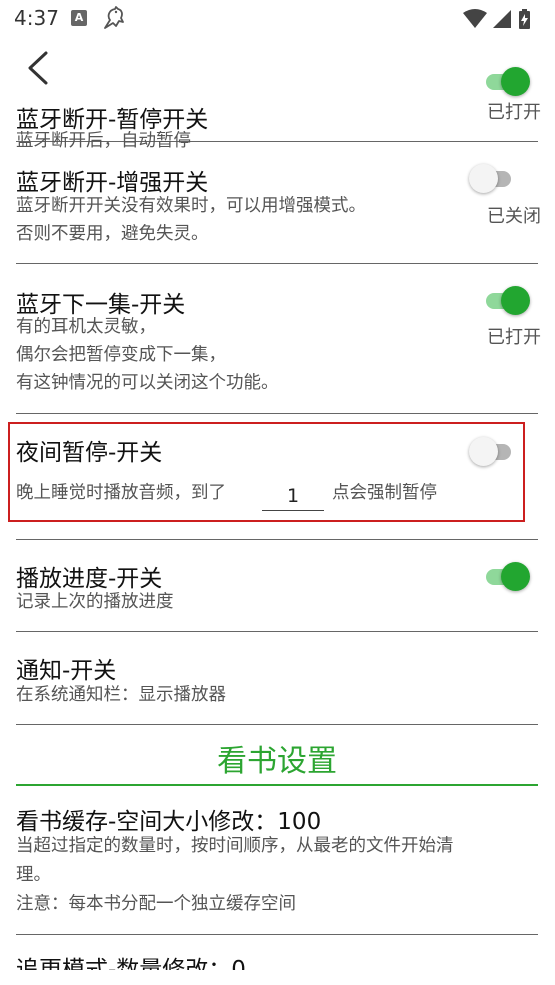  I want to click on setting-title: 通知-开关, so click(66, 671).